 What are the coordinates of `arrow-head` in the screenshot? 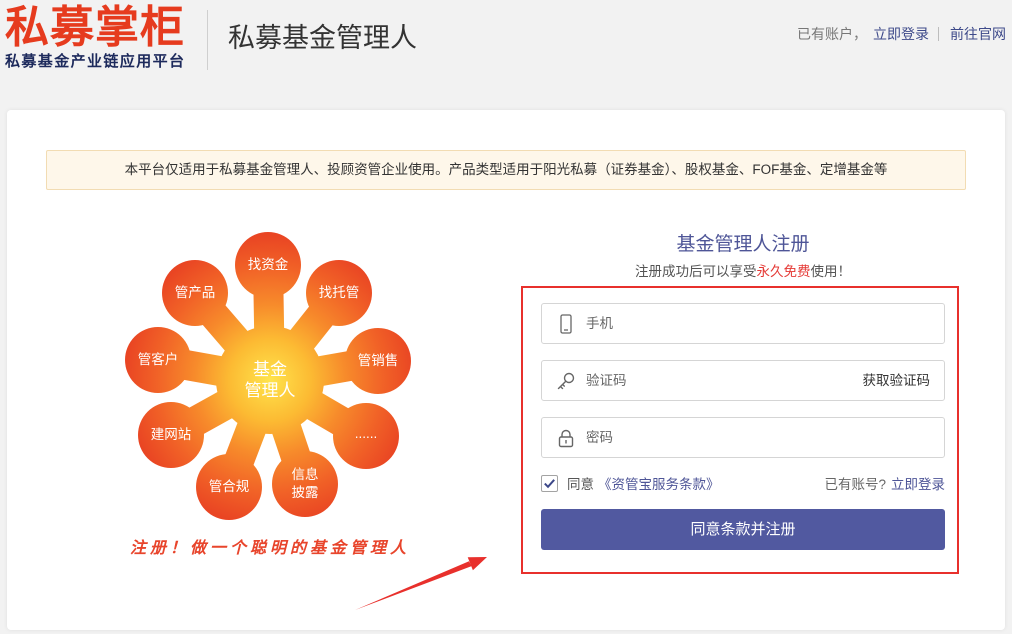 It's located at (477, 564).